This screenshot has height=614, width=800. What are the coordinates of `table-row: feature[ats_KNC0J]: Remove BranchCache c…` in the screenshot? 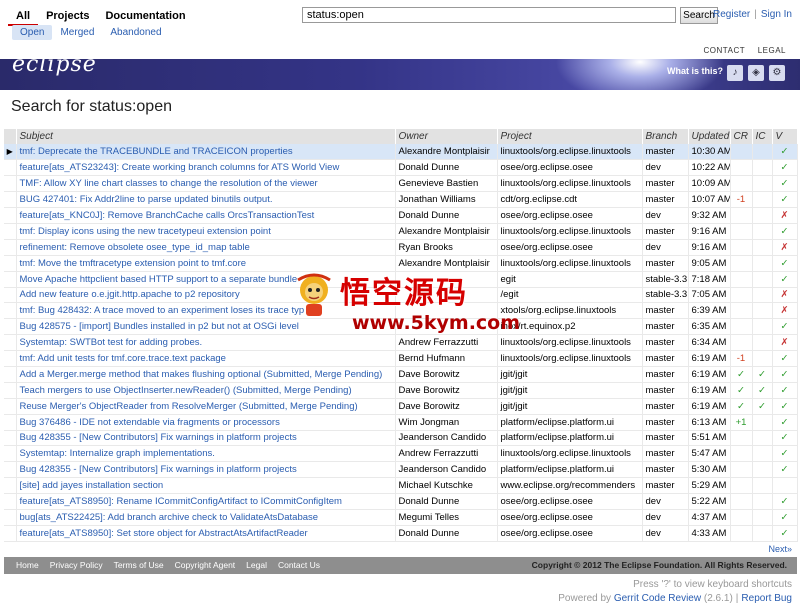 It's located at (401, 215).